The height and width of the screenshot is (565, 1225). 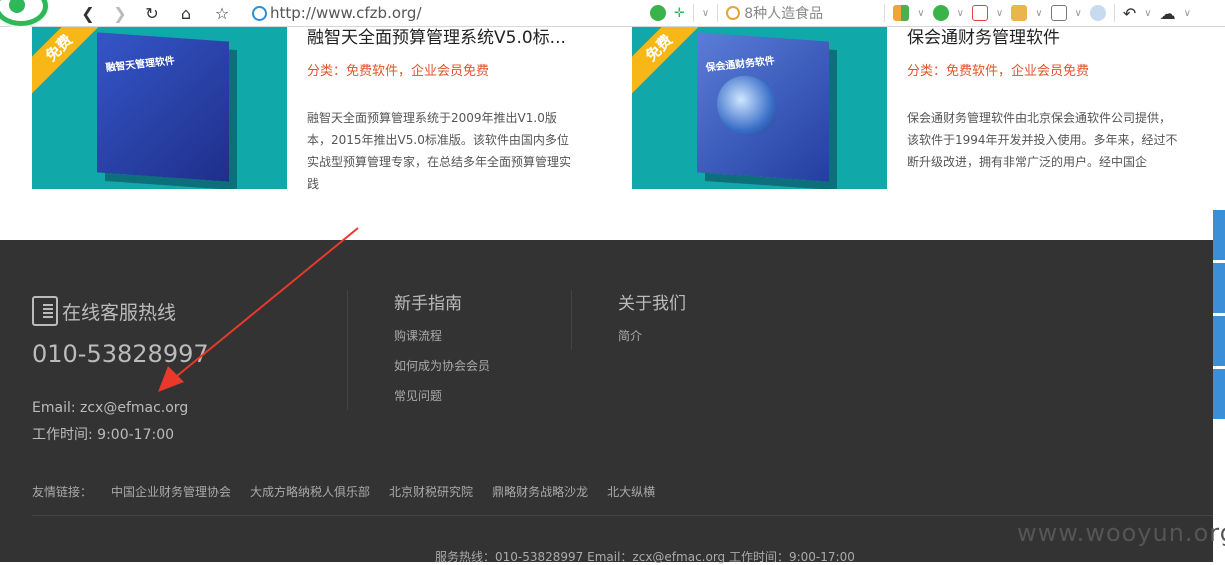 What do you see at coordinates (24, 13) in the screenshot?
I see `browser-logo-icon` at bounding box center [24, 13].